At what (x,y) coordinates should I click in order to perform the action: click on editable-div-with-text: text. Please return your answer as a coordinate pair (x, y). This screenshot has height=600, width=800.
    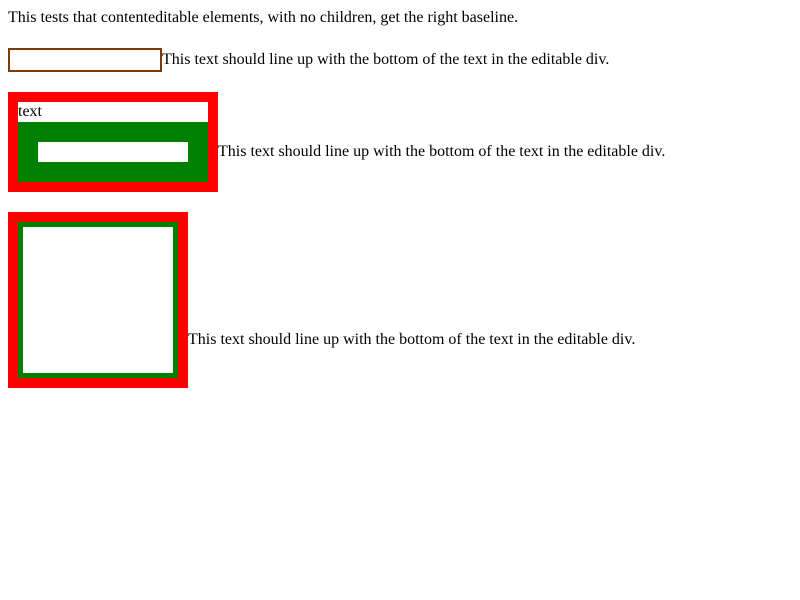
    Looking at the image, I should click on (113, 142).